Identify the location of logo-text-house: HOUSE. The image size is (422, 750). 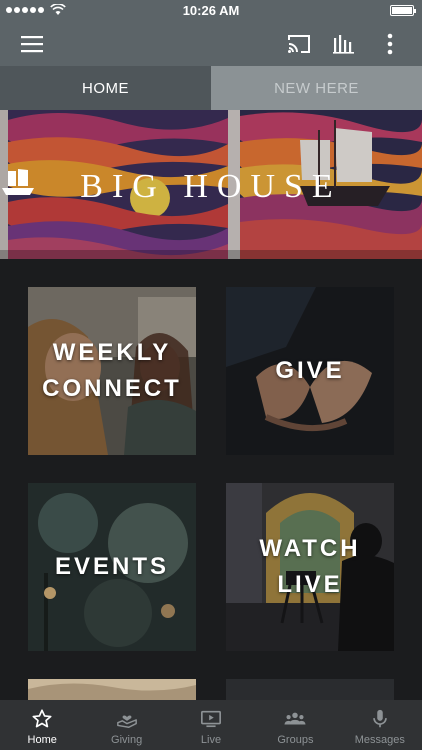
(262, 186).